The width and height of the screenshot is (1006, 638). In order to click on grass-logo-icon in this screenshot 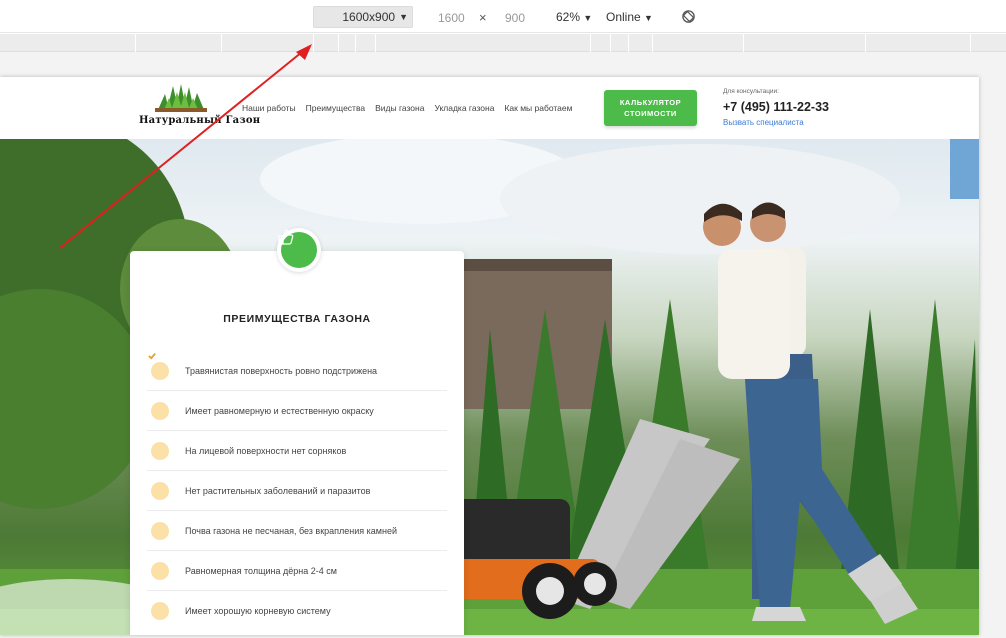, I will do `click(181, 98)`.